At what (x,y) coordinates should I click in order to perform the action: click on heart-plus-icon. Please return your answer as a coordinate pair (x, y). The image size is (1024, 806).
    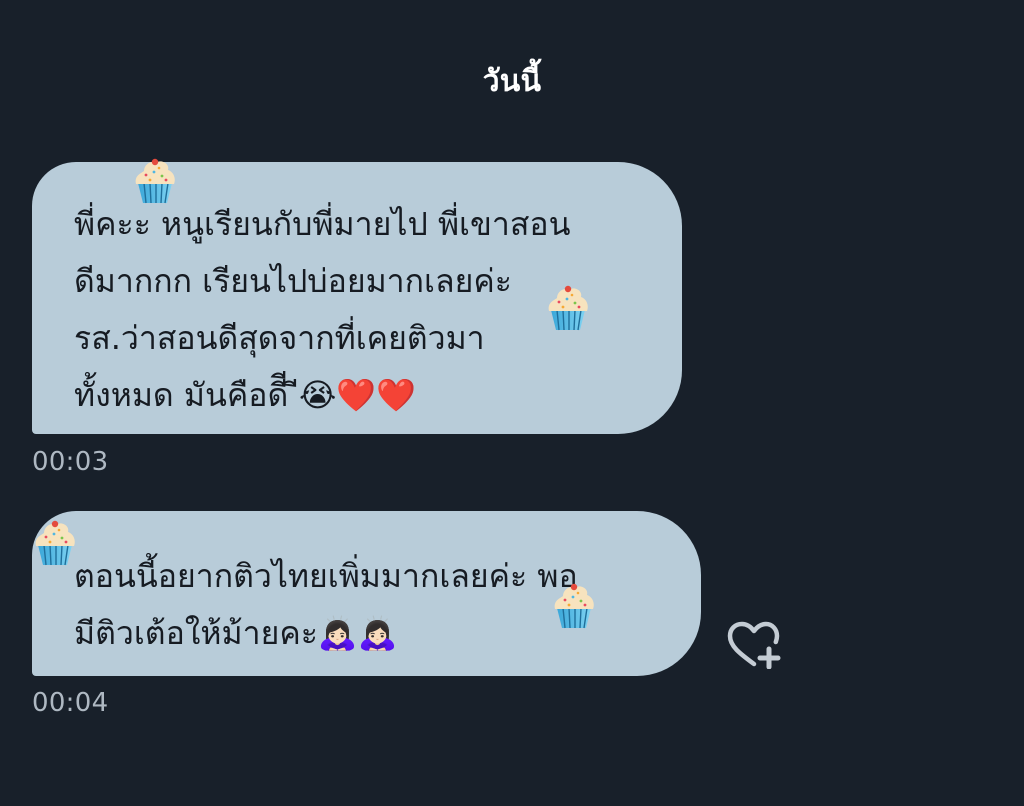
    Looking at the image, I should click on (754, 645).